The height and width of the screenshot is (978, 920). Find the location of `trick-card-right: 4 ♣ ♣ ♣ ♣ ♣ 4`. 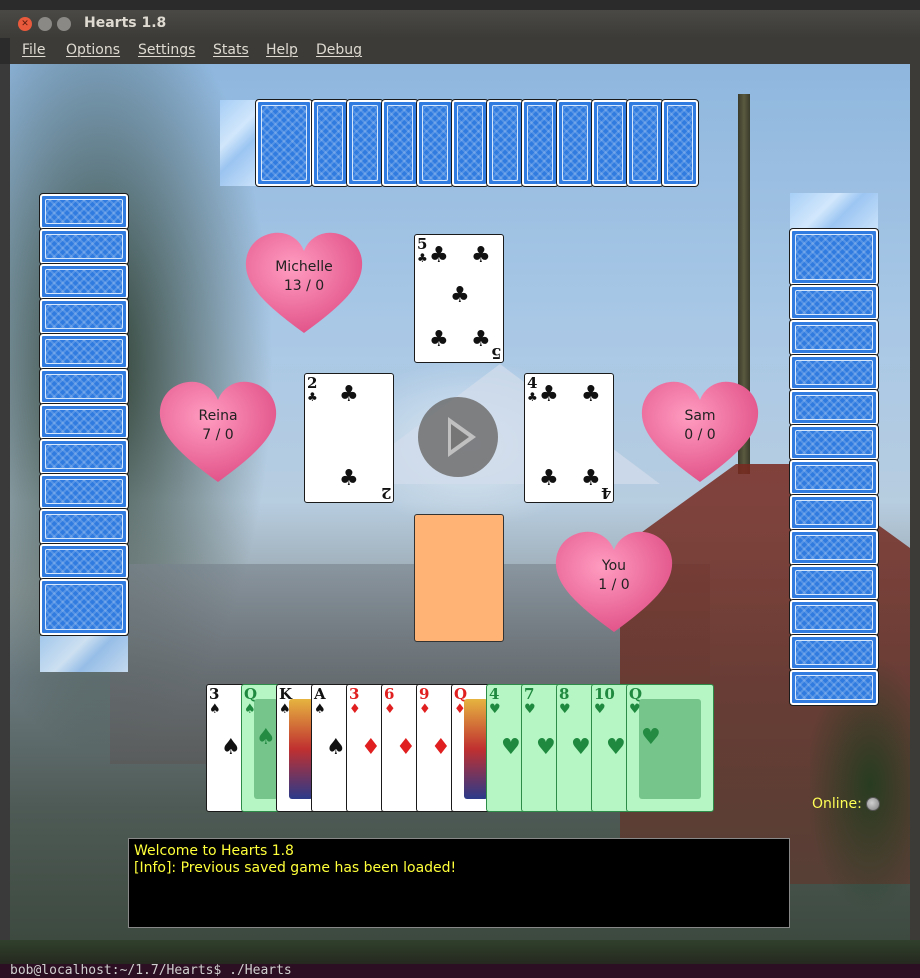

trick-card-right: 4 ♣ ♣ ♣ ♣ ♣ 4 is located at coordinates (569, 438).